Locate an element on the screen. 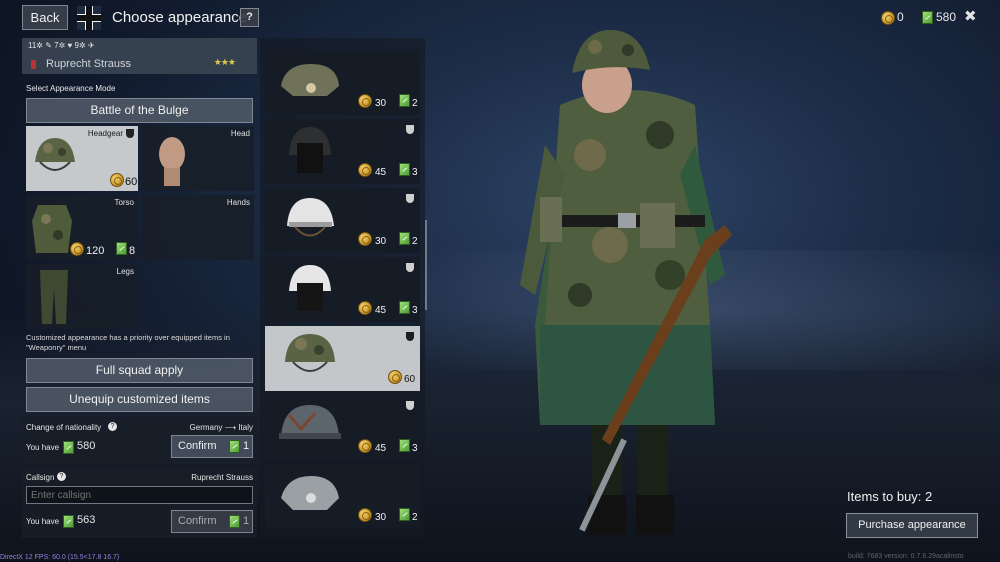 This screenshot has height=562, width=1000. balkenkreuz-icon is located at coordinates (89, 18).